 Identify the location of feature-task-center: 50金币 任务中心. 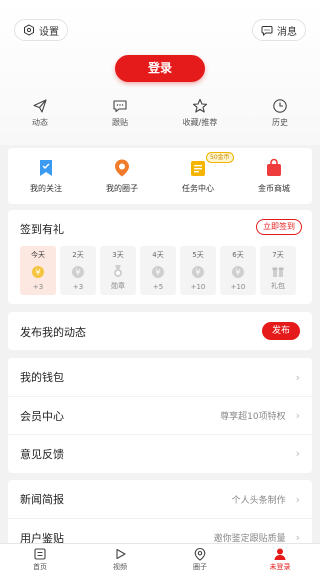
(198, 176).